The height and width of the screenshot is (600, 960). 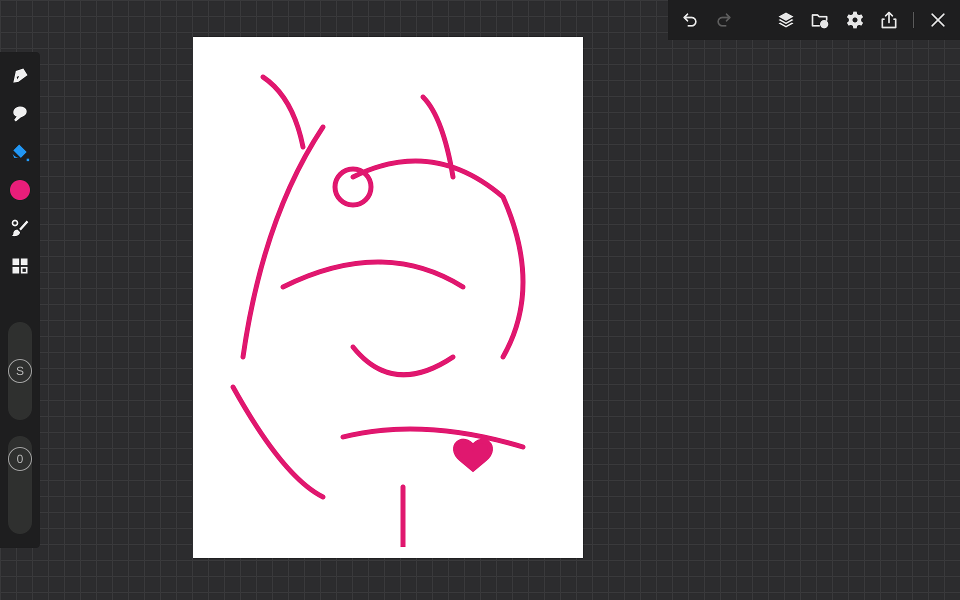 What do you see at coordinates (854, 20) in the screenshot?
I see `settings-icon` at bounding box center [854, 20].